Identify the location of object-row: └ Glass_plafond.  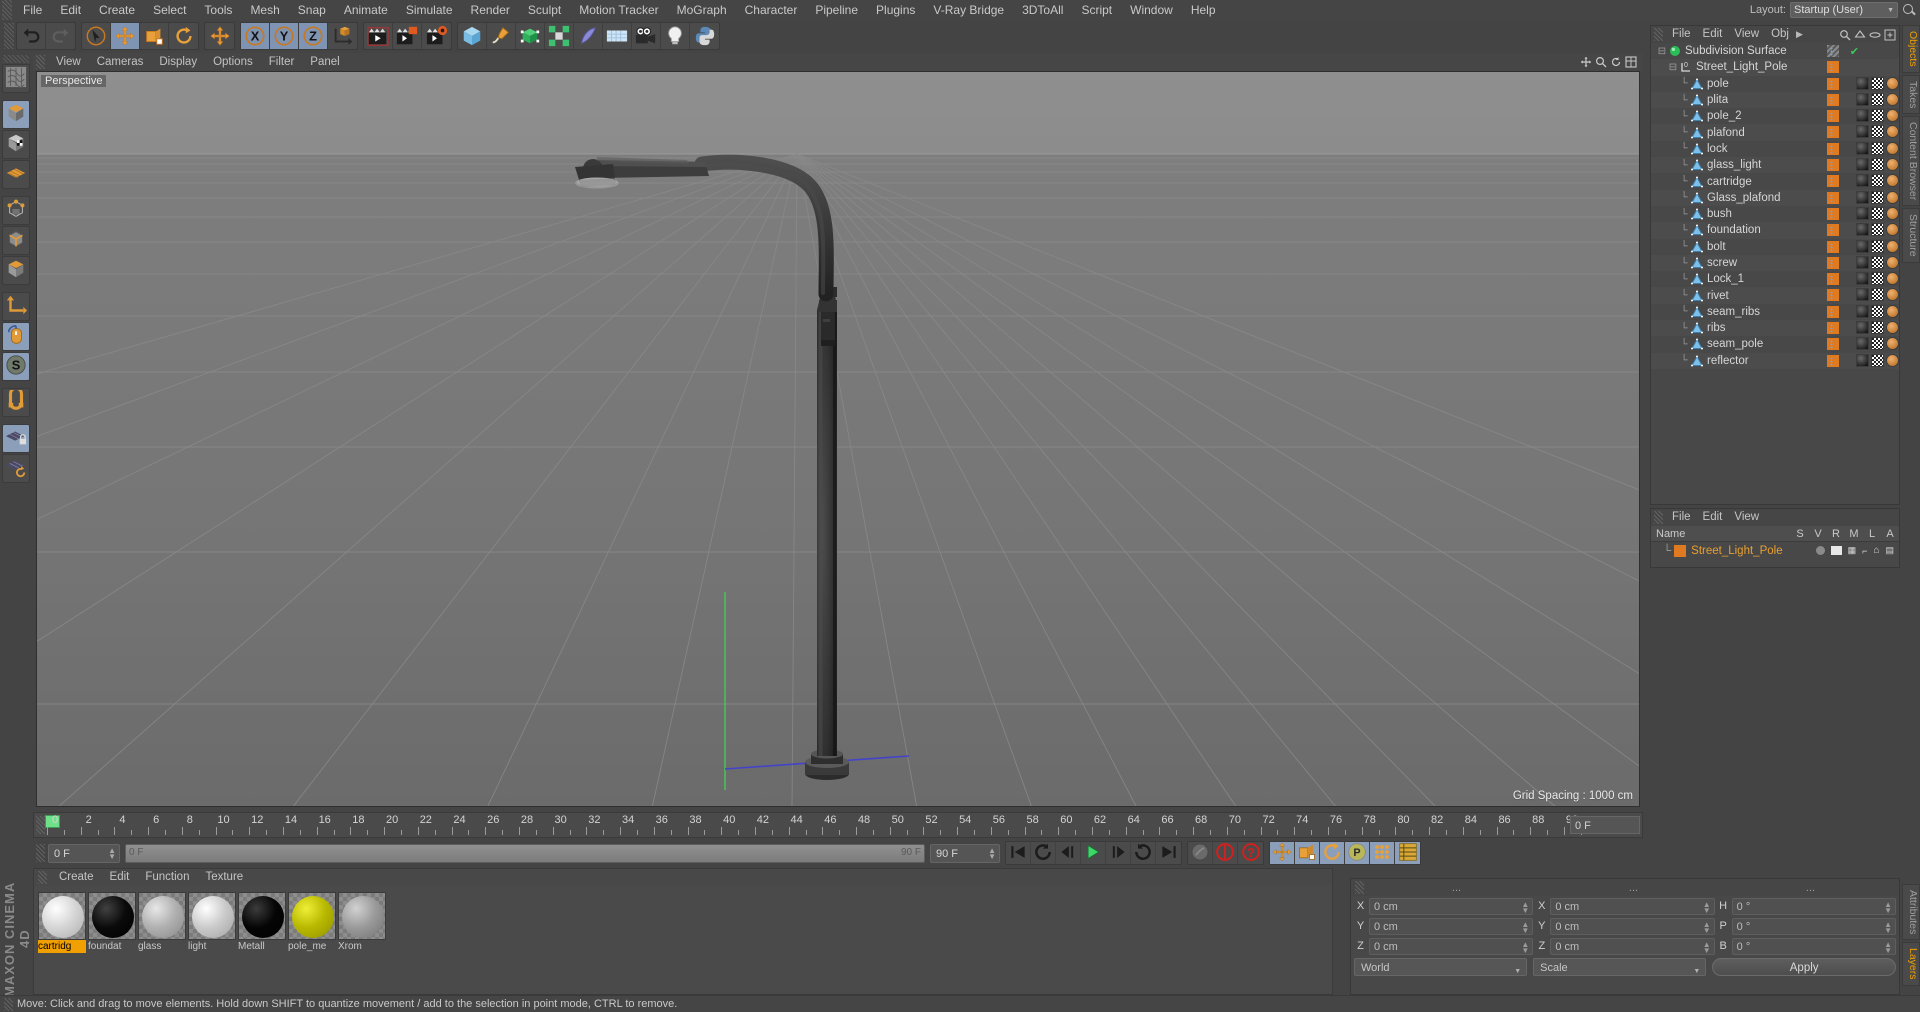
(1775, 197).